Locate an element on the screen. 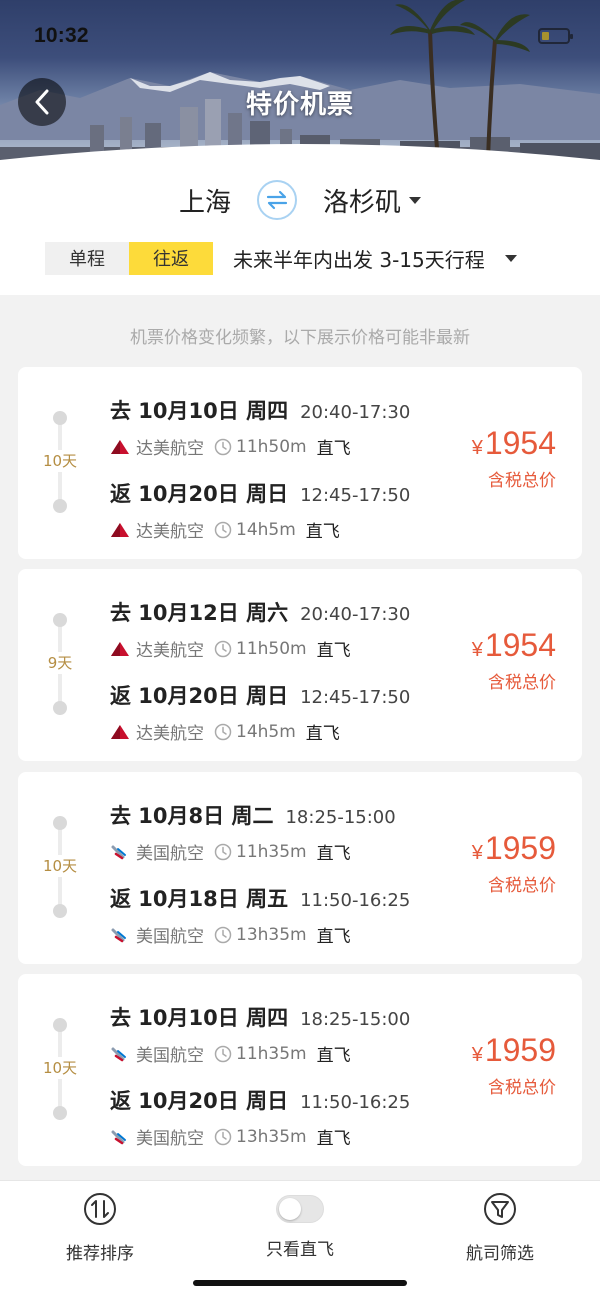  direct-only-label: 只看直飞 is located at coordinates (300, 1250).